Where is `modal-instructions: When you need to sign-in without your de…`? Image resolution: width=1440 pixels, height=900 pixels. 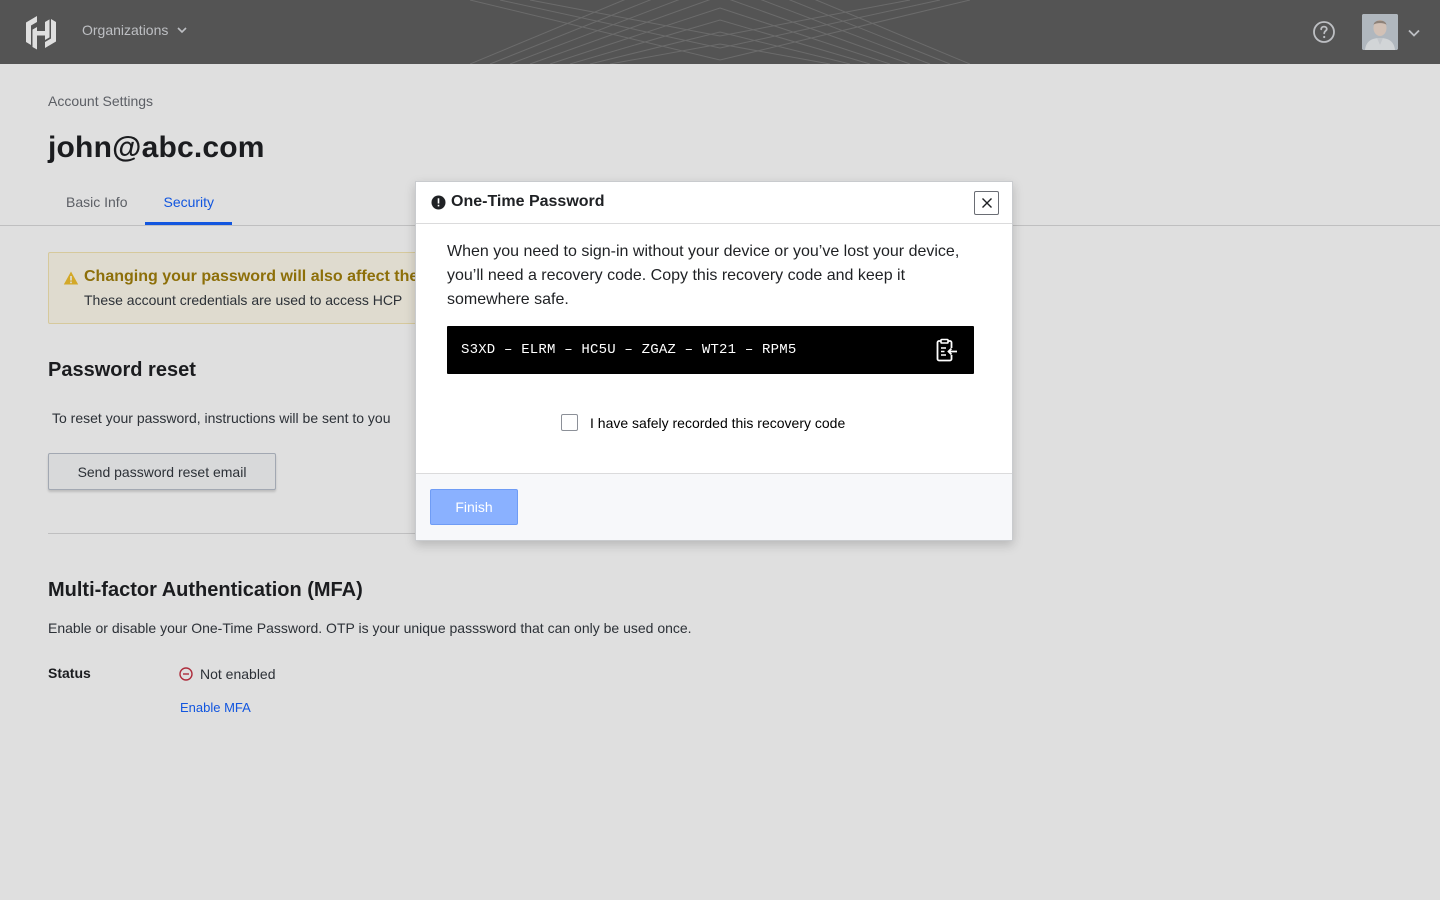
modal-instructions: When you need to sign-in without your de… is located at coordinates (703, 275).